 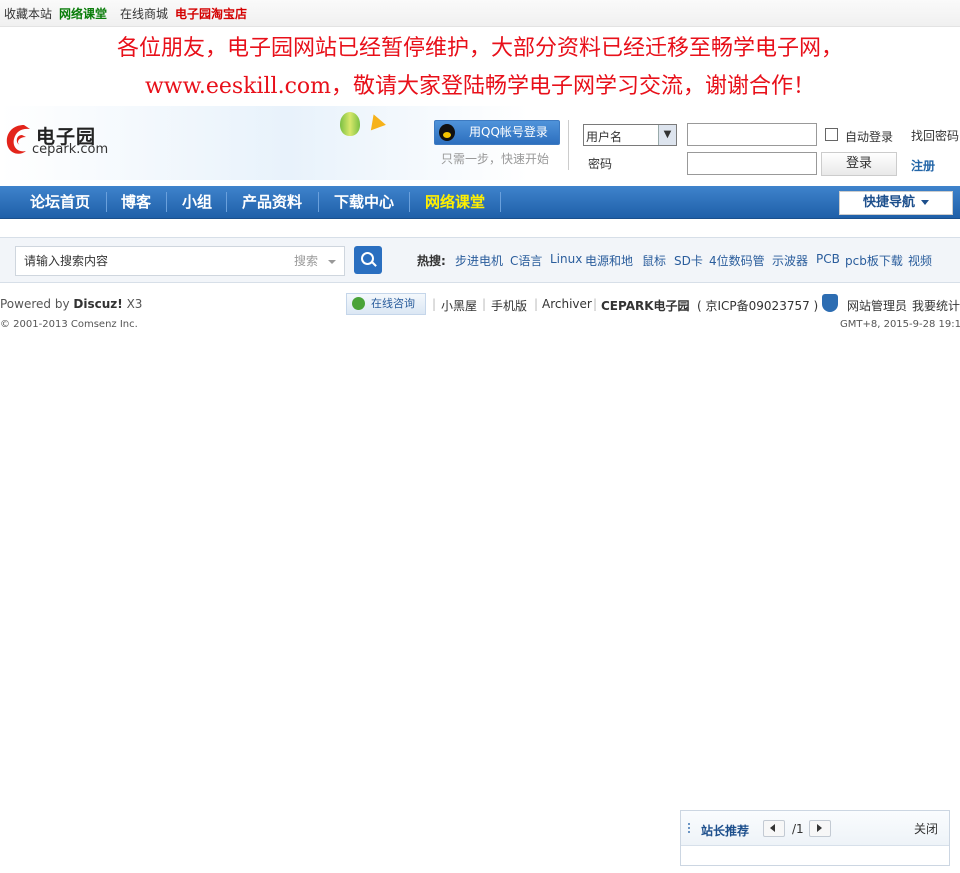 What do you see at coordinates (480, 87) in the screenshot?
I see `notice-line-2: www.eeskill.com，敬请大家登陆畅学电子网学习交流，谢谢合作！` at bounding box center [480, 87].